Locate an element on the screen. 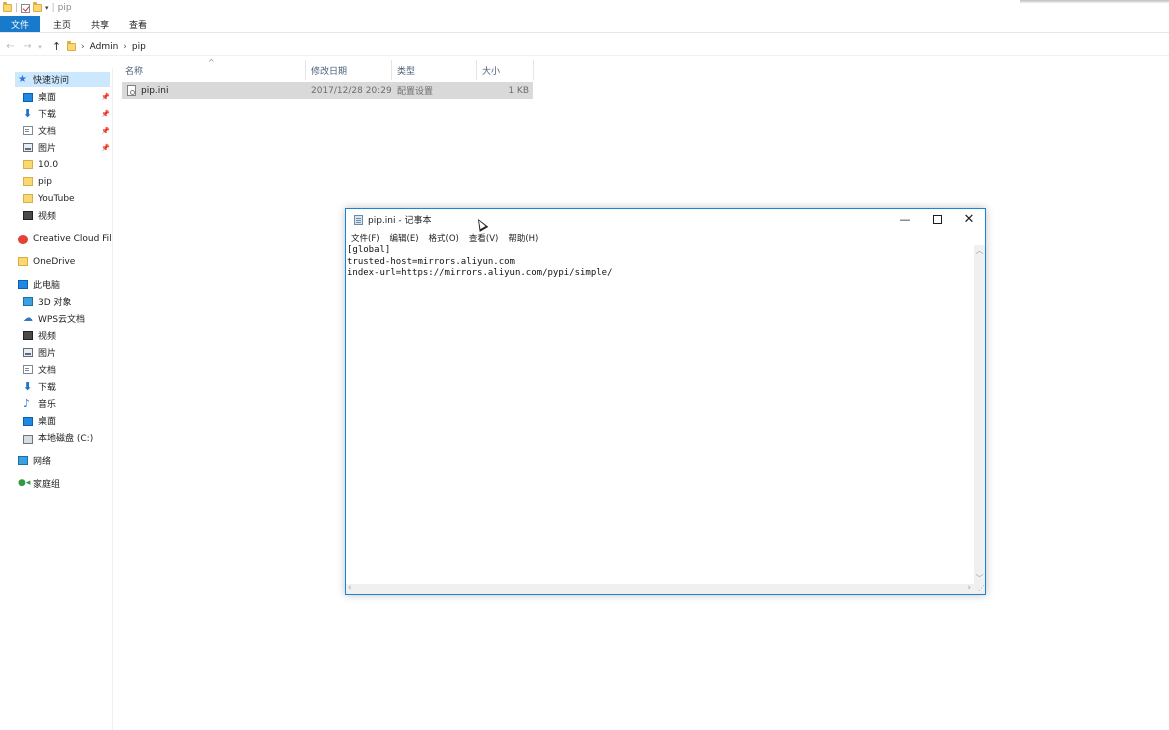  sidebar-item-pc-pictures: 图片 is located at coordinates (39, 352).